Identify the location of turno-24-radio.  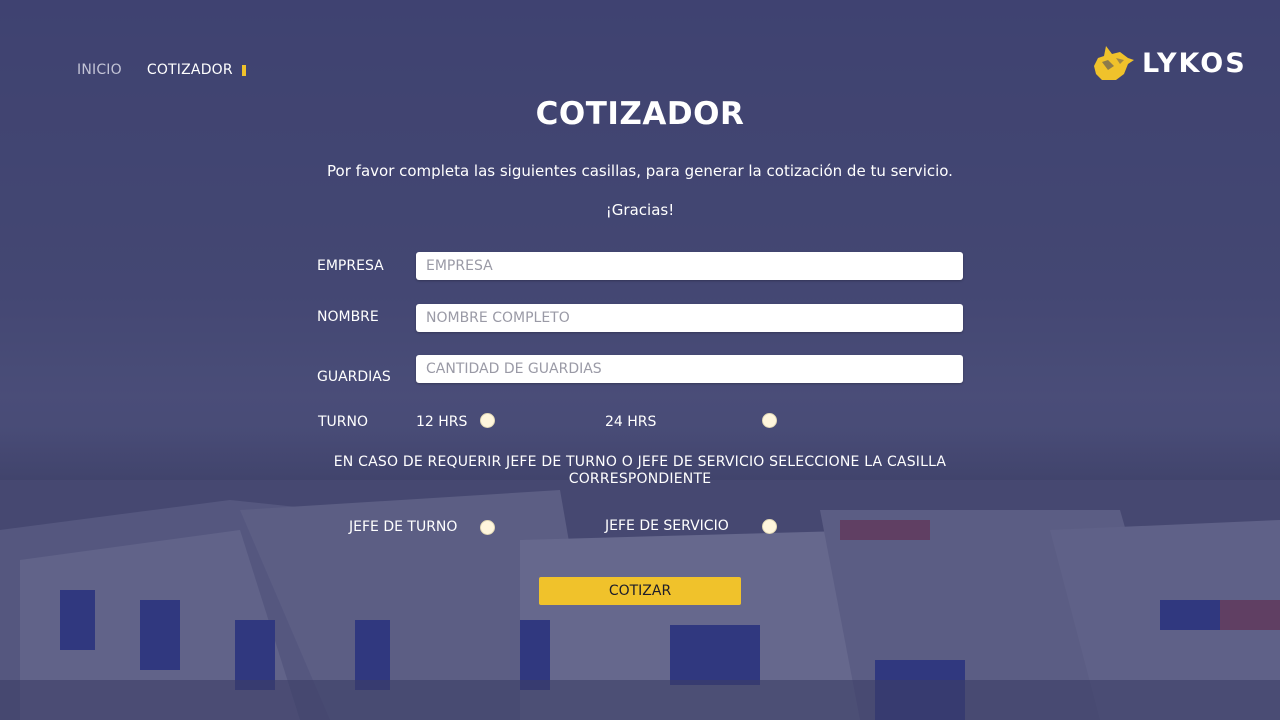
(769, 420).